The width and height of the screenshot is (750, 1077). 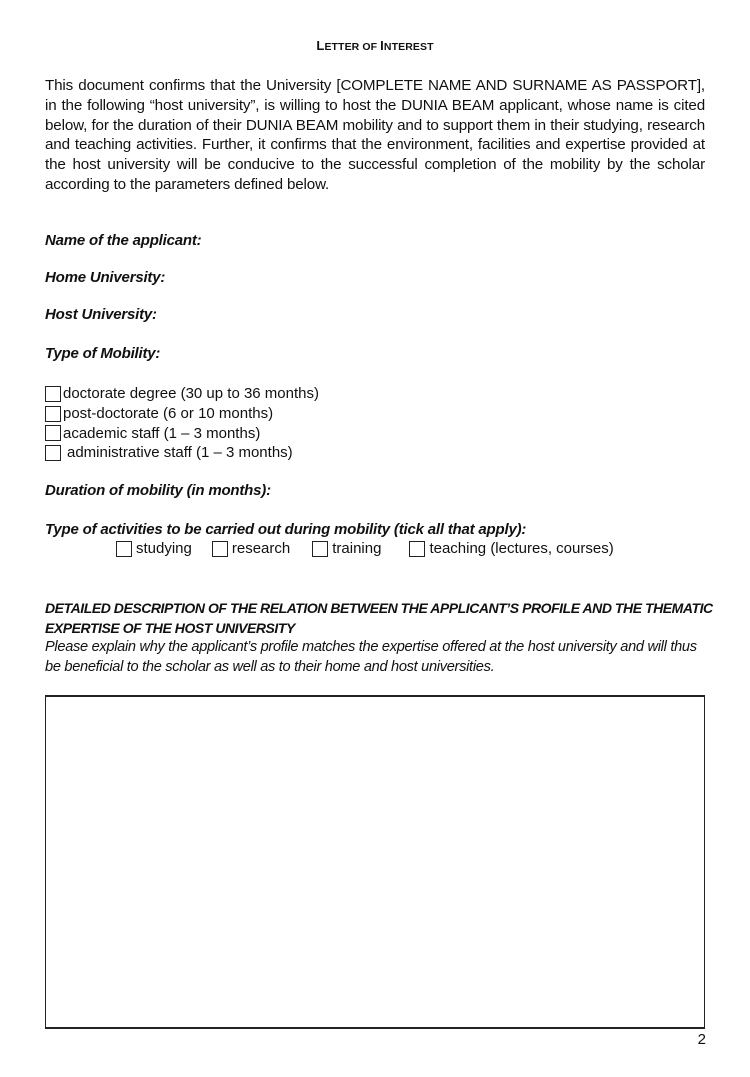 I want to click on activity-option-teaching: teaching (lectures, courses), so click(x=511, y=548).